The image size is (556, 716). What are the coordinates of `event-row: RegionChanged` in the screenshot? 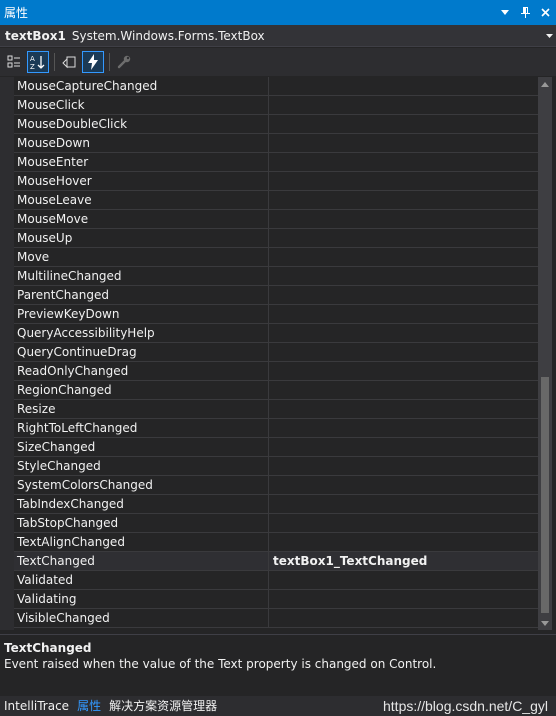 It's located at (276, 390).